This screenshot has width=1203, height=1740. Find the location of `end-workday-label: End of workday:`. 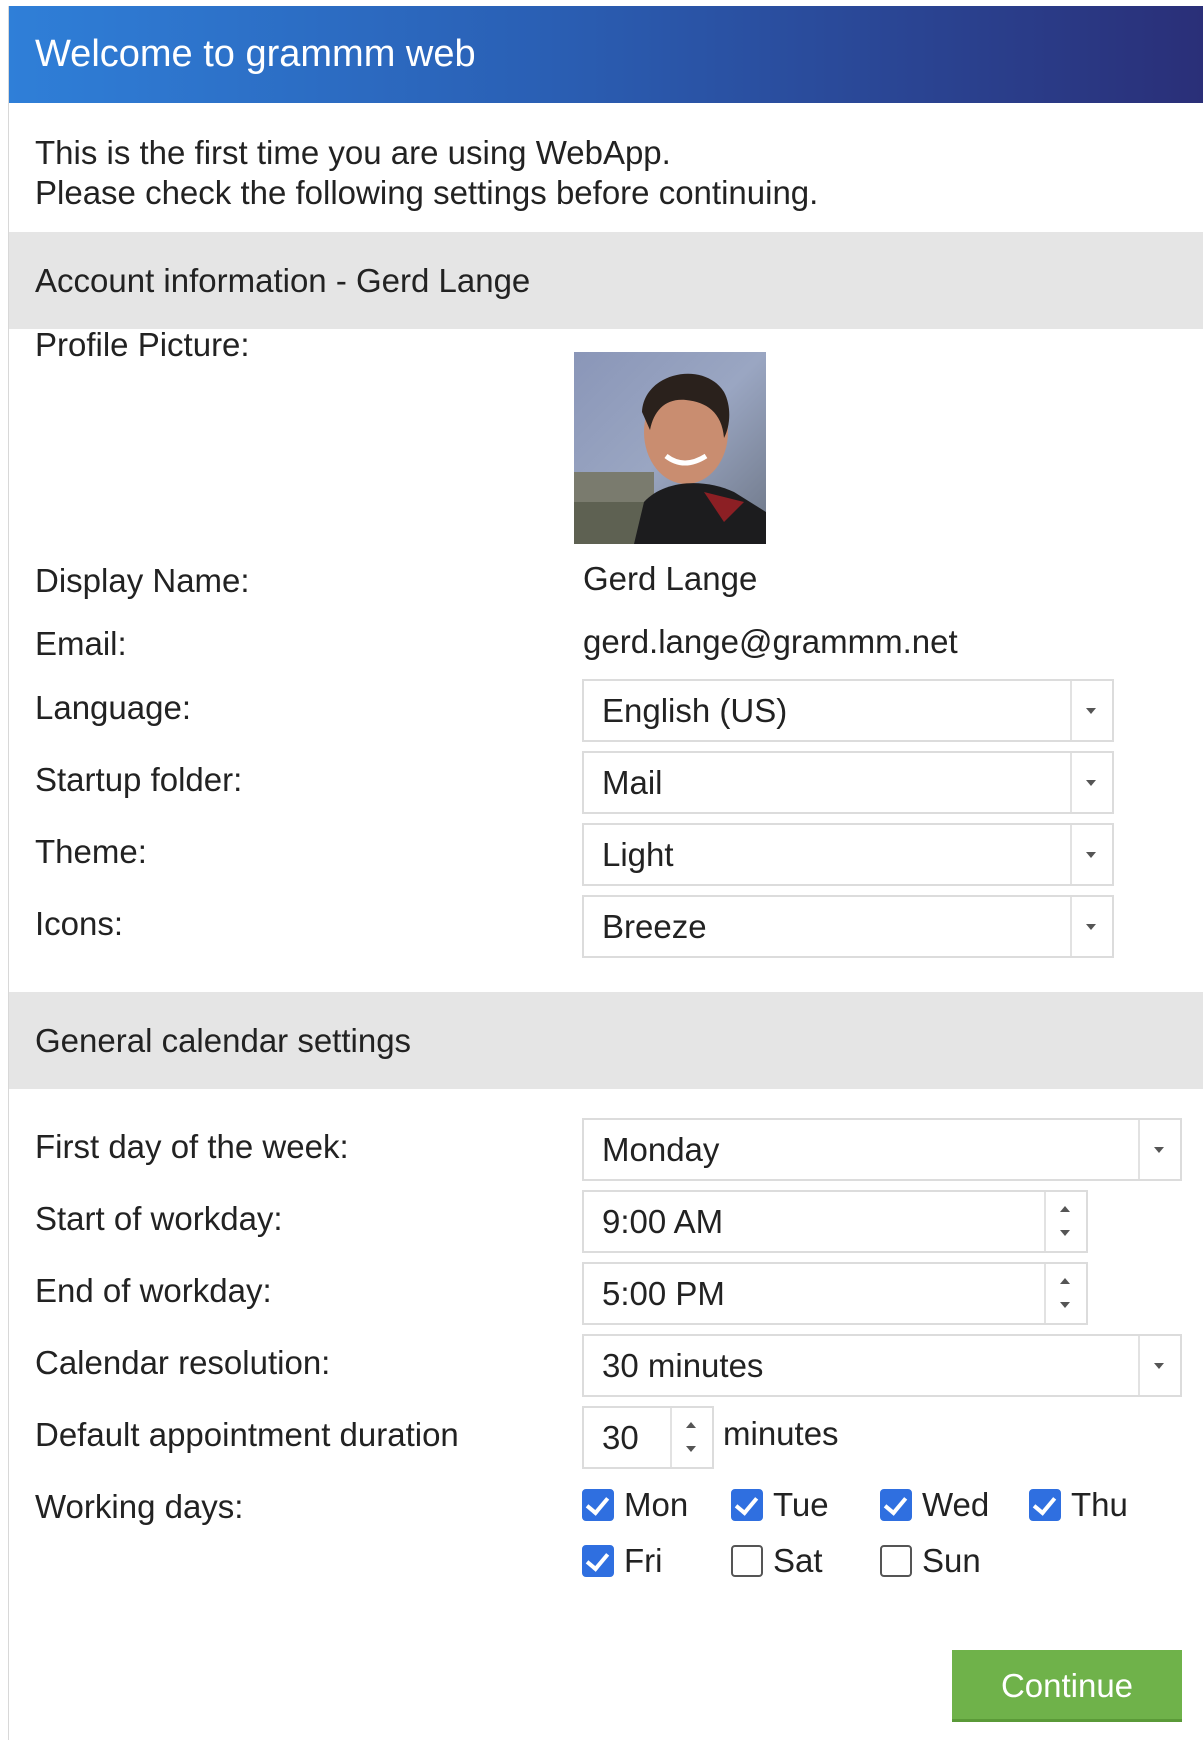

end-workday-label: End of workday: is located at coordinates (153, 1290).